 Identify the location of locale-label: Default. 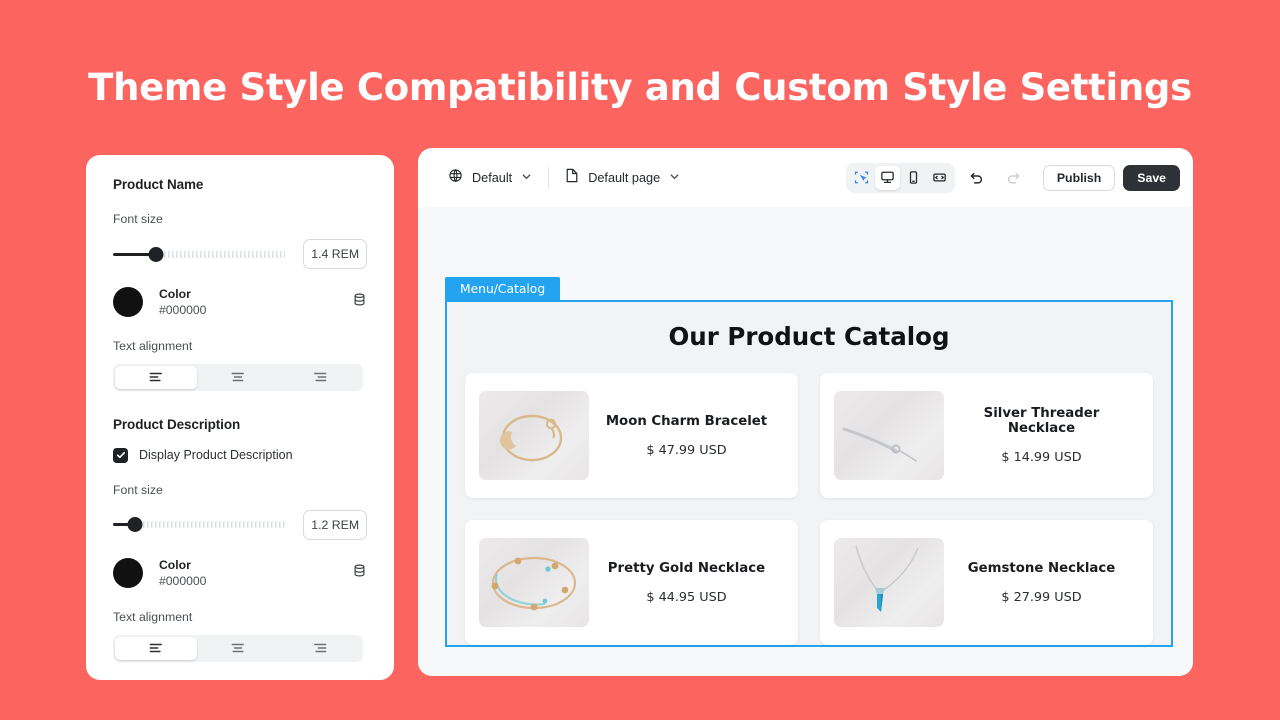
(492, 177).